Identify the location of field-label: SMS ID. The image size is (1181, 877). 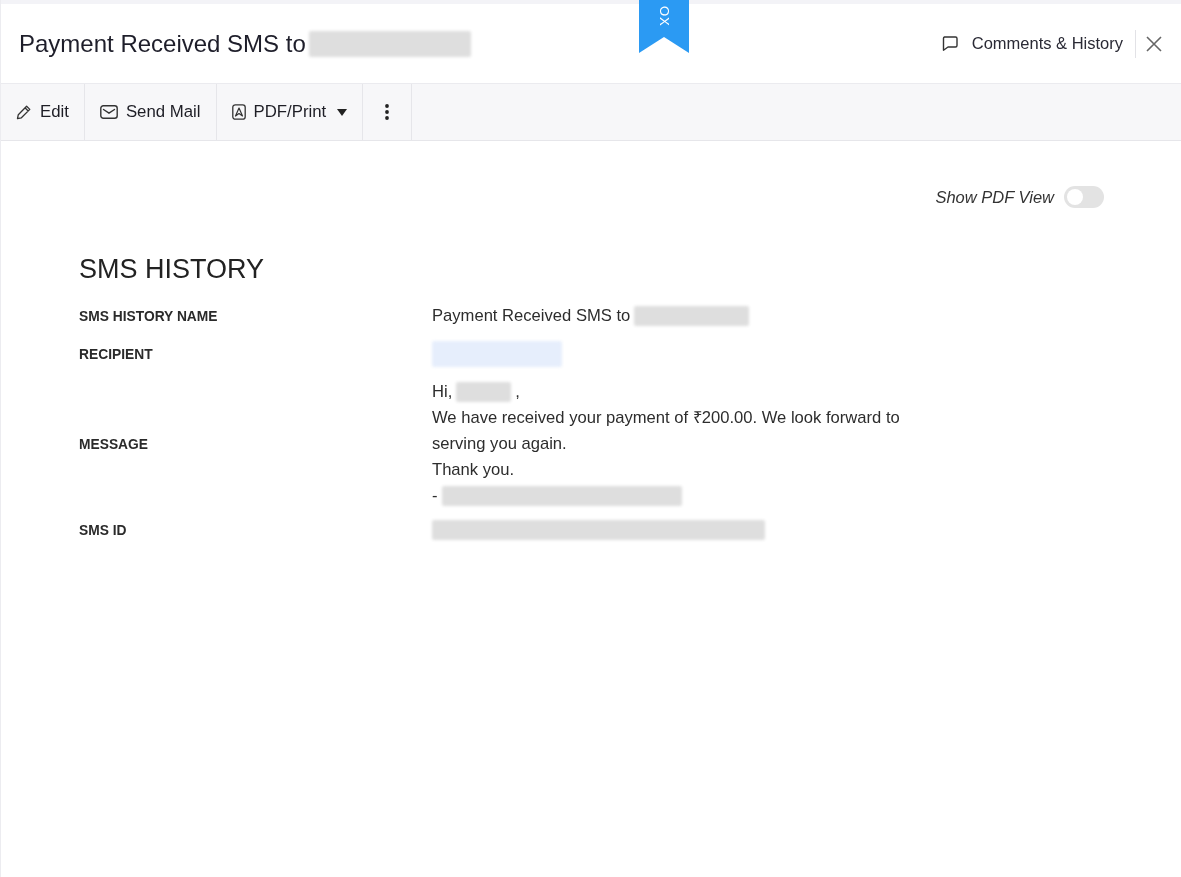
(103, 530).